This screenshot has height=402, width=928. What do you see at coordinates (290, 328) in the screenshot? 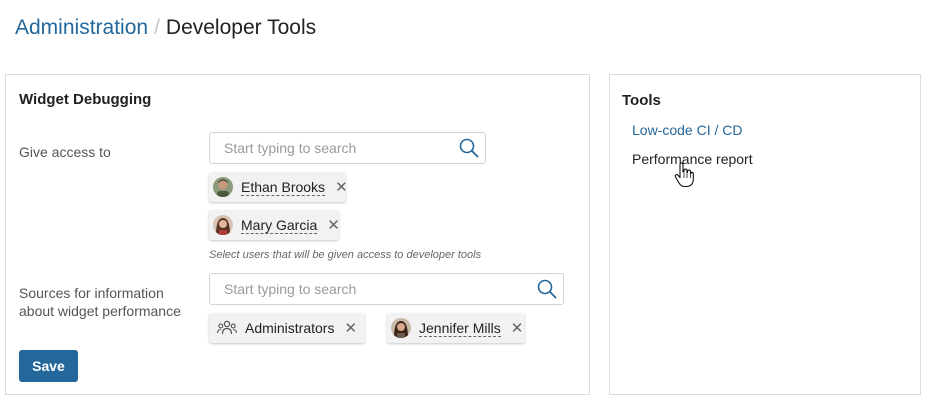
I see `group-chip-name: Administrators` at bounding box center [290, 328].